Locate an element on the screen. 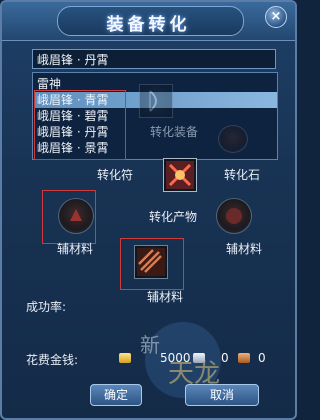  faded-stone-slot is located at coordinates (233, 139).